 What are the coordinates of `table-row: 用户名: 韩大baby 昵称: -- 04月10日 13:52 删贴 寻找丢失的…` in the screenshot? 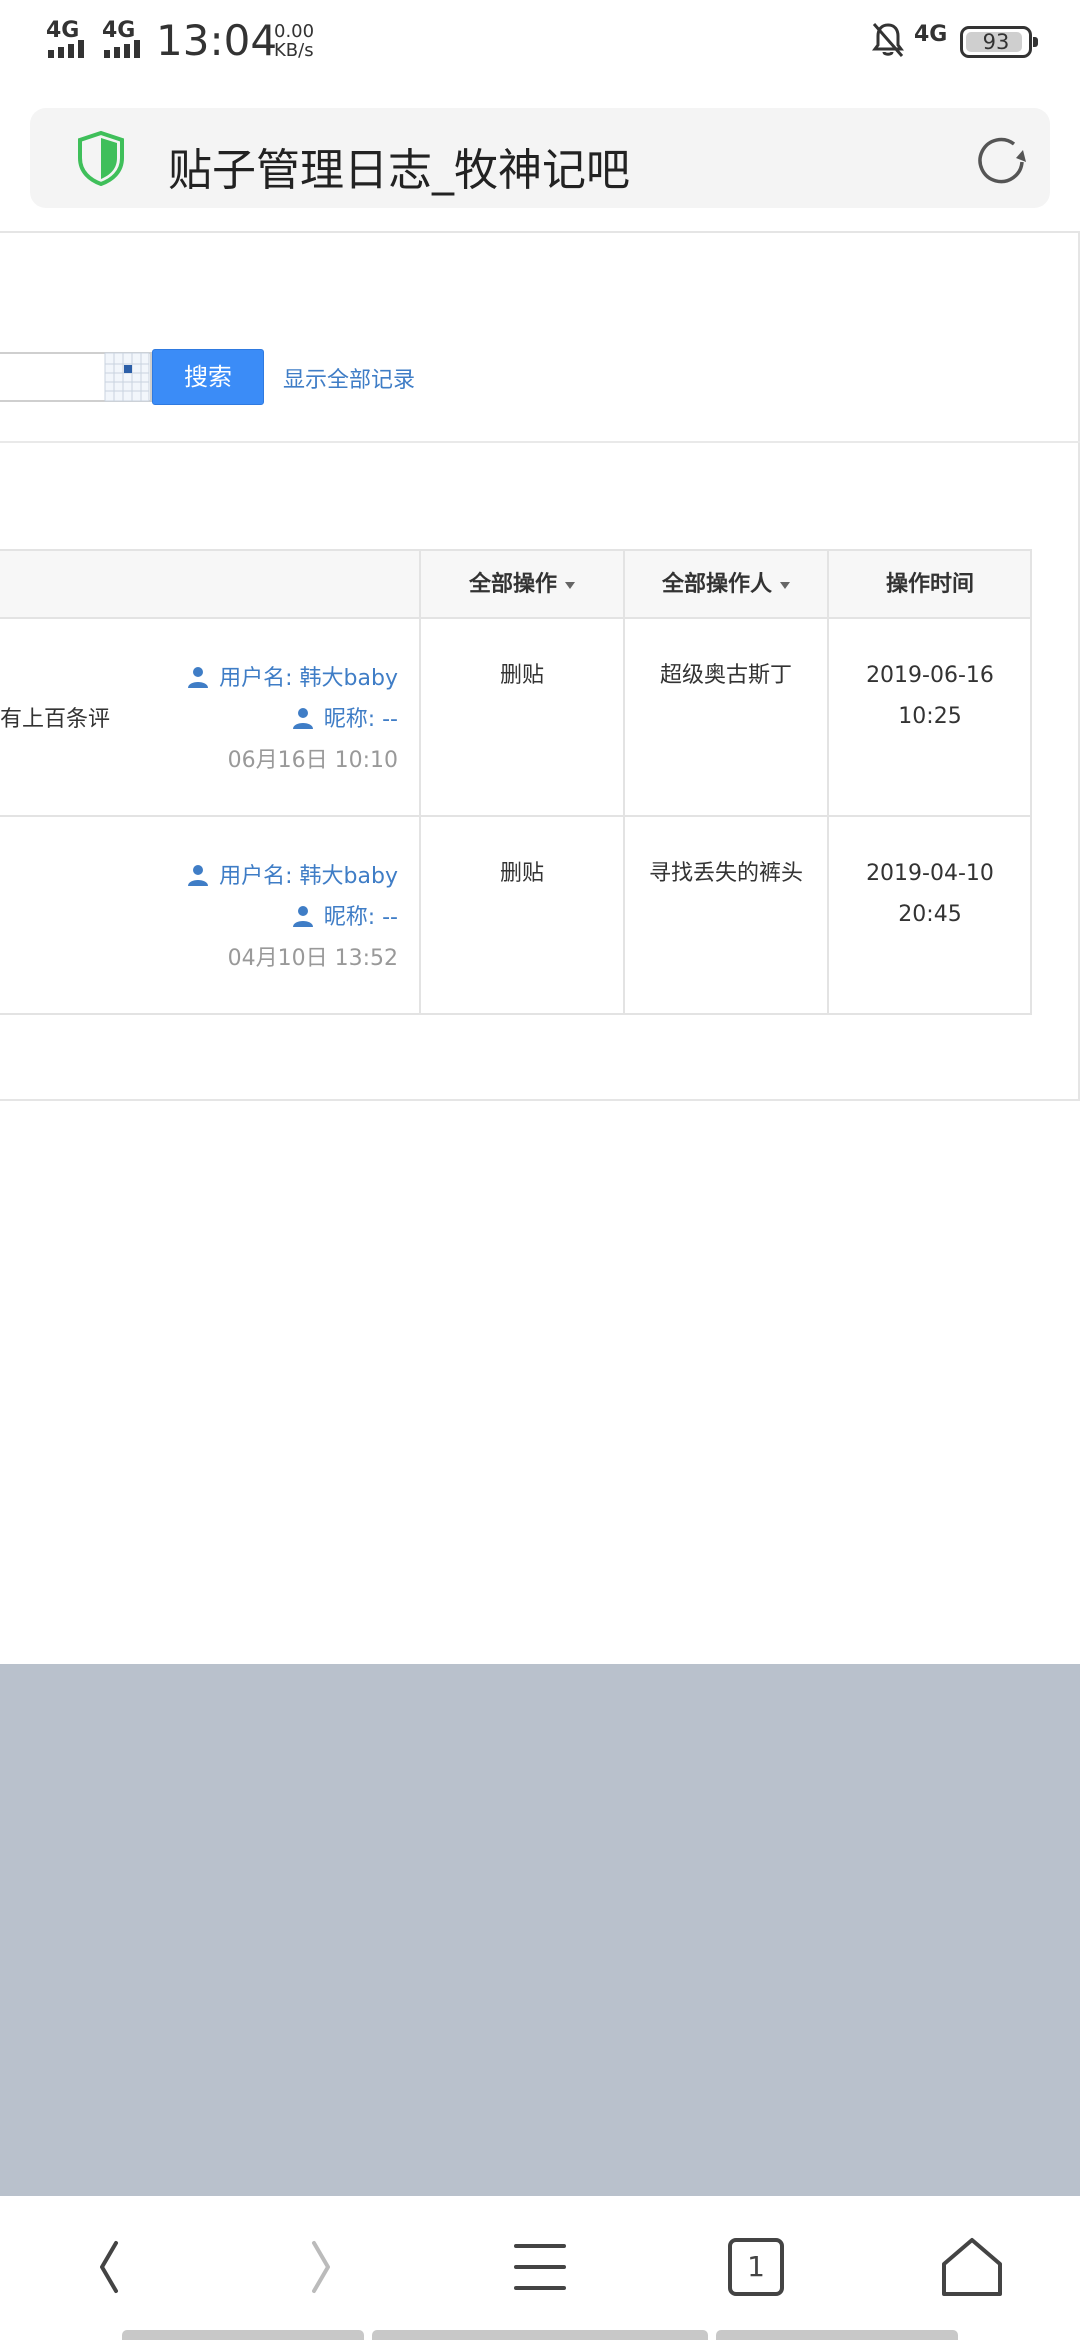 It's located at (516, 916).